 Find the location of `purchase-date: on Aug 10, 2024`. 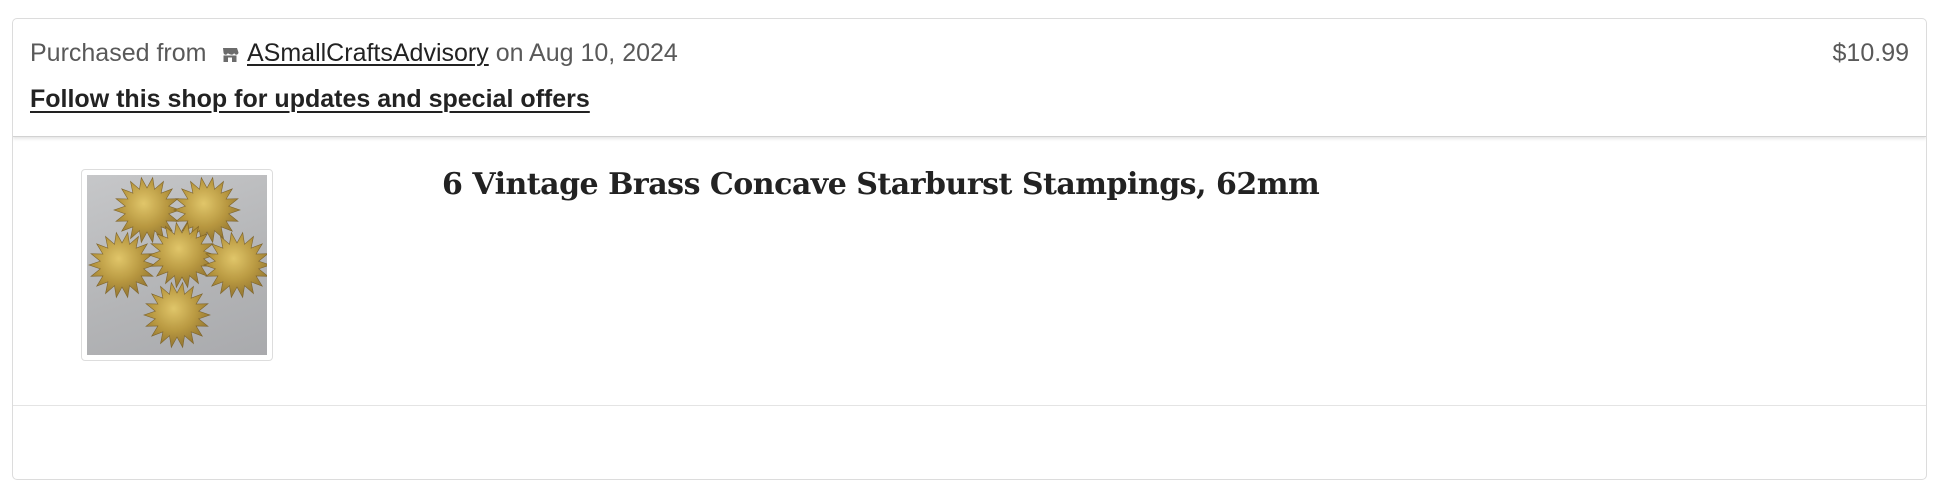

purchase-date: on Aug 10, 2024 is located at coordinates (586, 53).